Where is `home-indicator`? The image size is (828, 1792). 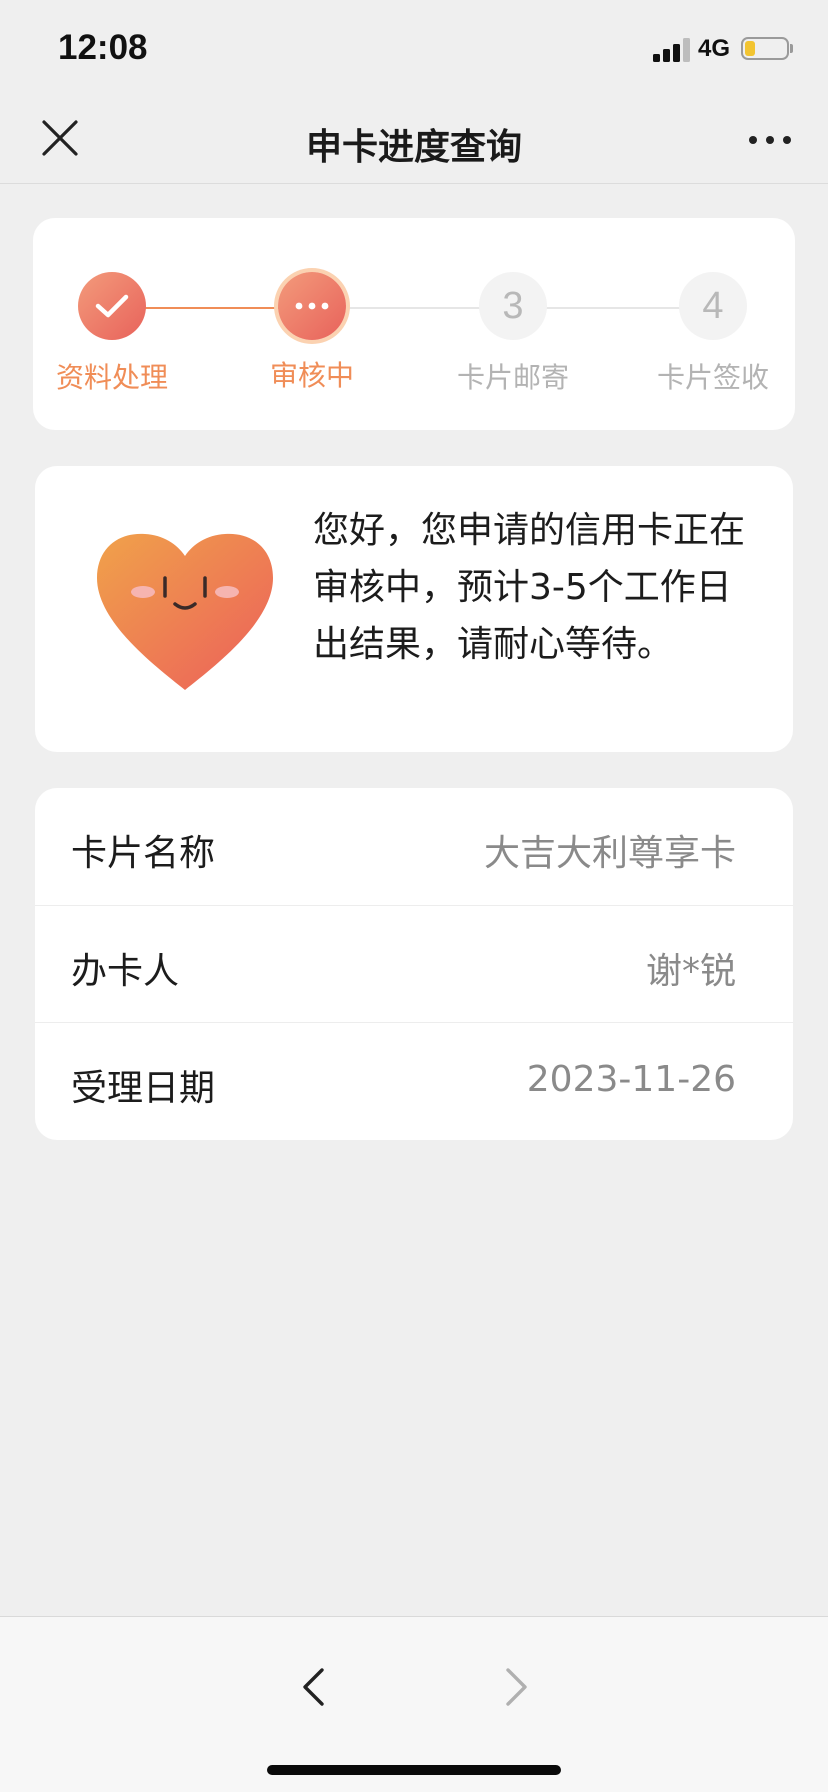
home-indicator is located at coordinates (414, 1770).